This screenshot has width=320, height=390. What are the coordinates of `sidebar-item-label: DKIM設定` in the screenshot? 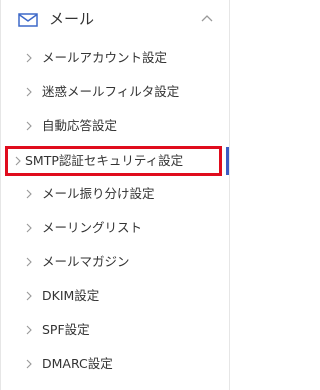 It's located at (71, 295).